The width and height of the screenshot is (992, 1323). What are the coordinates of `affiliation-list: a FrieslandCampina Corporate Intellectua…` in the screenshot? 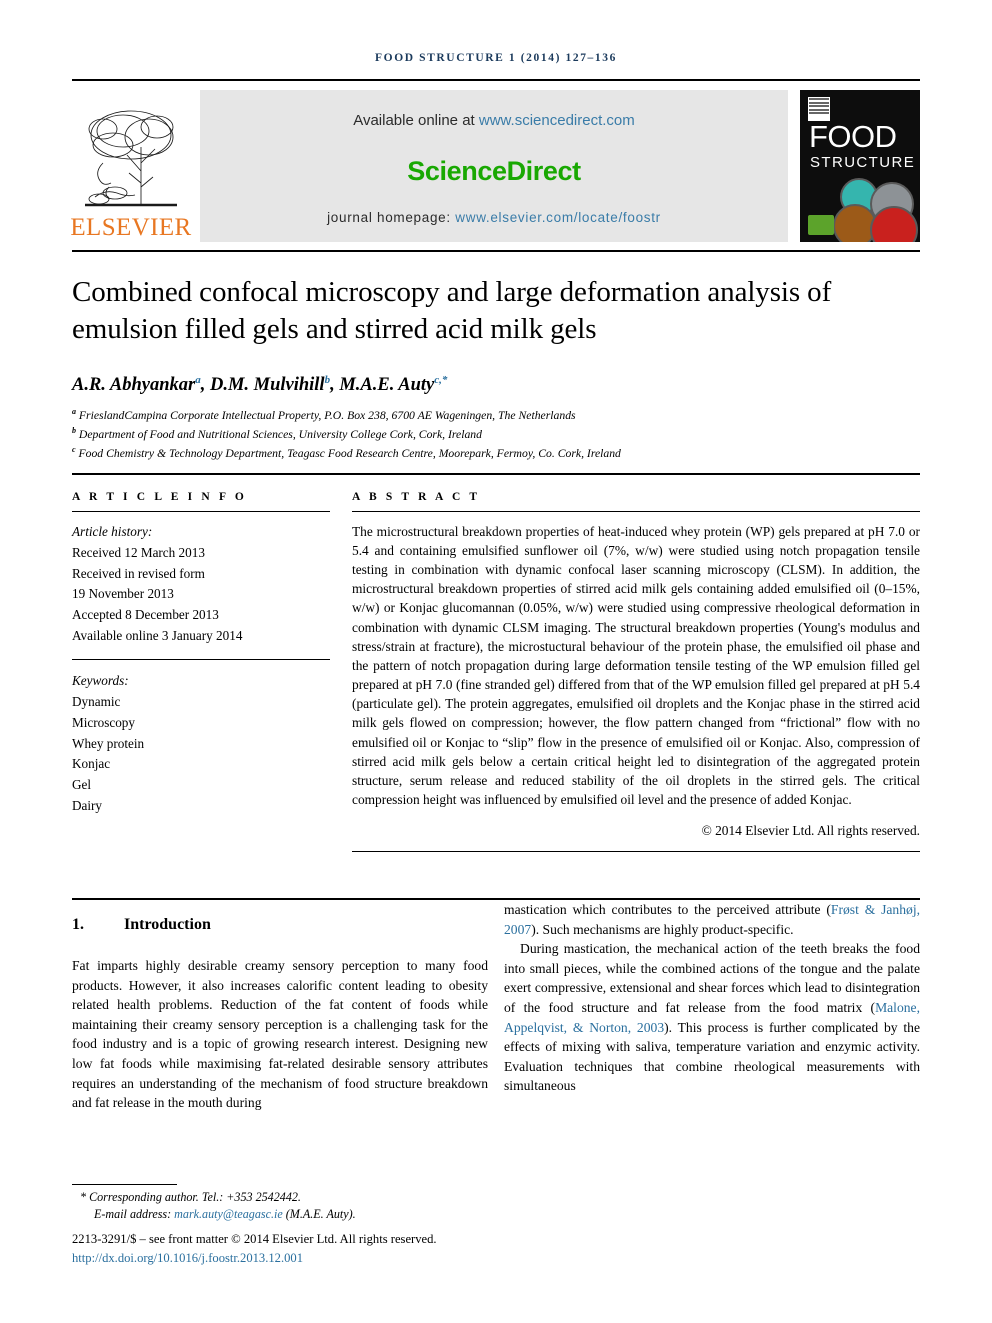 It's located at (496, 434).